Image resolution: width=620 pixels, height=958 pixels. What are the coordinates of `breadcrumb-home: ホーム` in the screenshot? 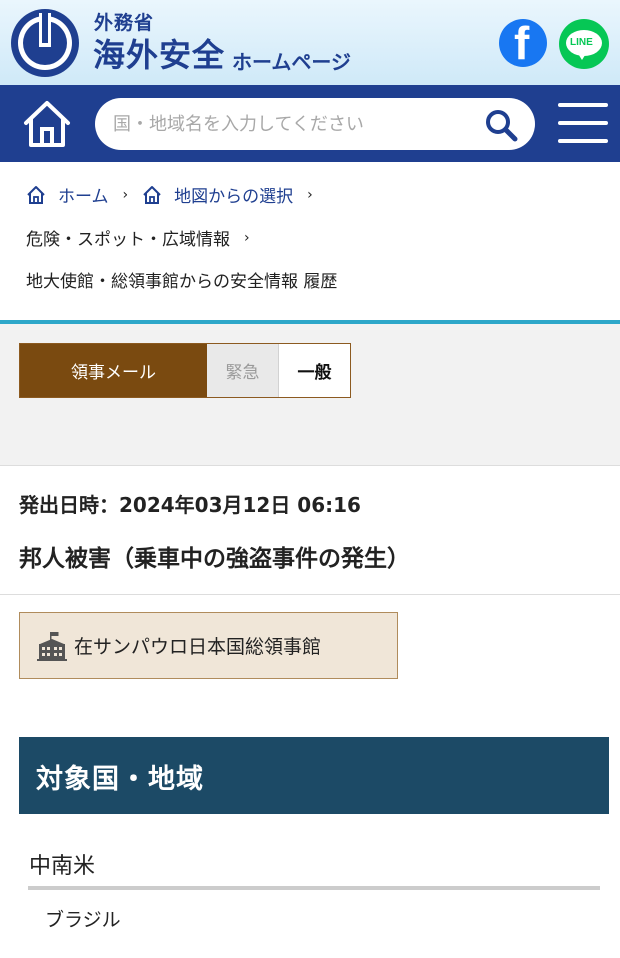 It's located at (67, 194).